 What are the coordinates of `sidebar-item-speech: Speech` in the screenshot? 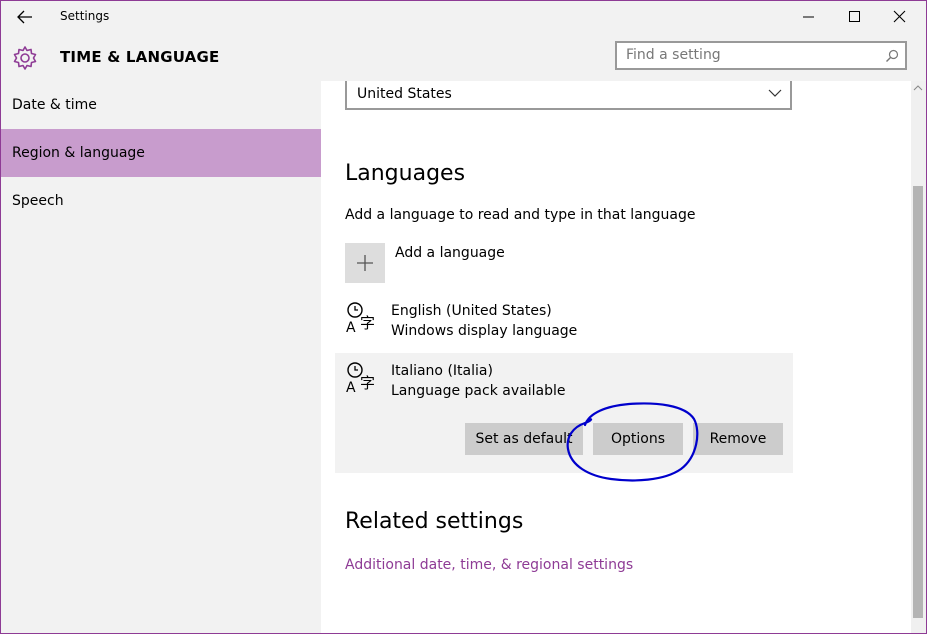 It's located at (161, 201).